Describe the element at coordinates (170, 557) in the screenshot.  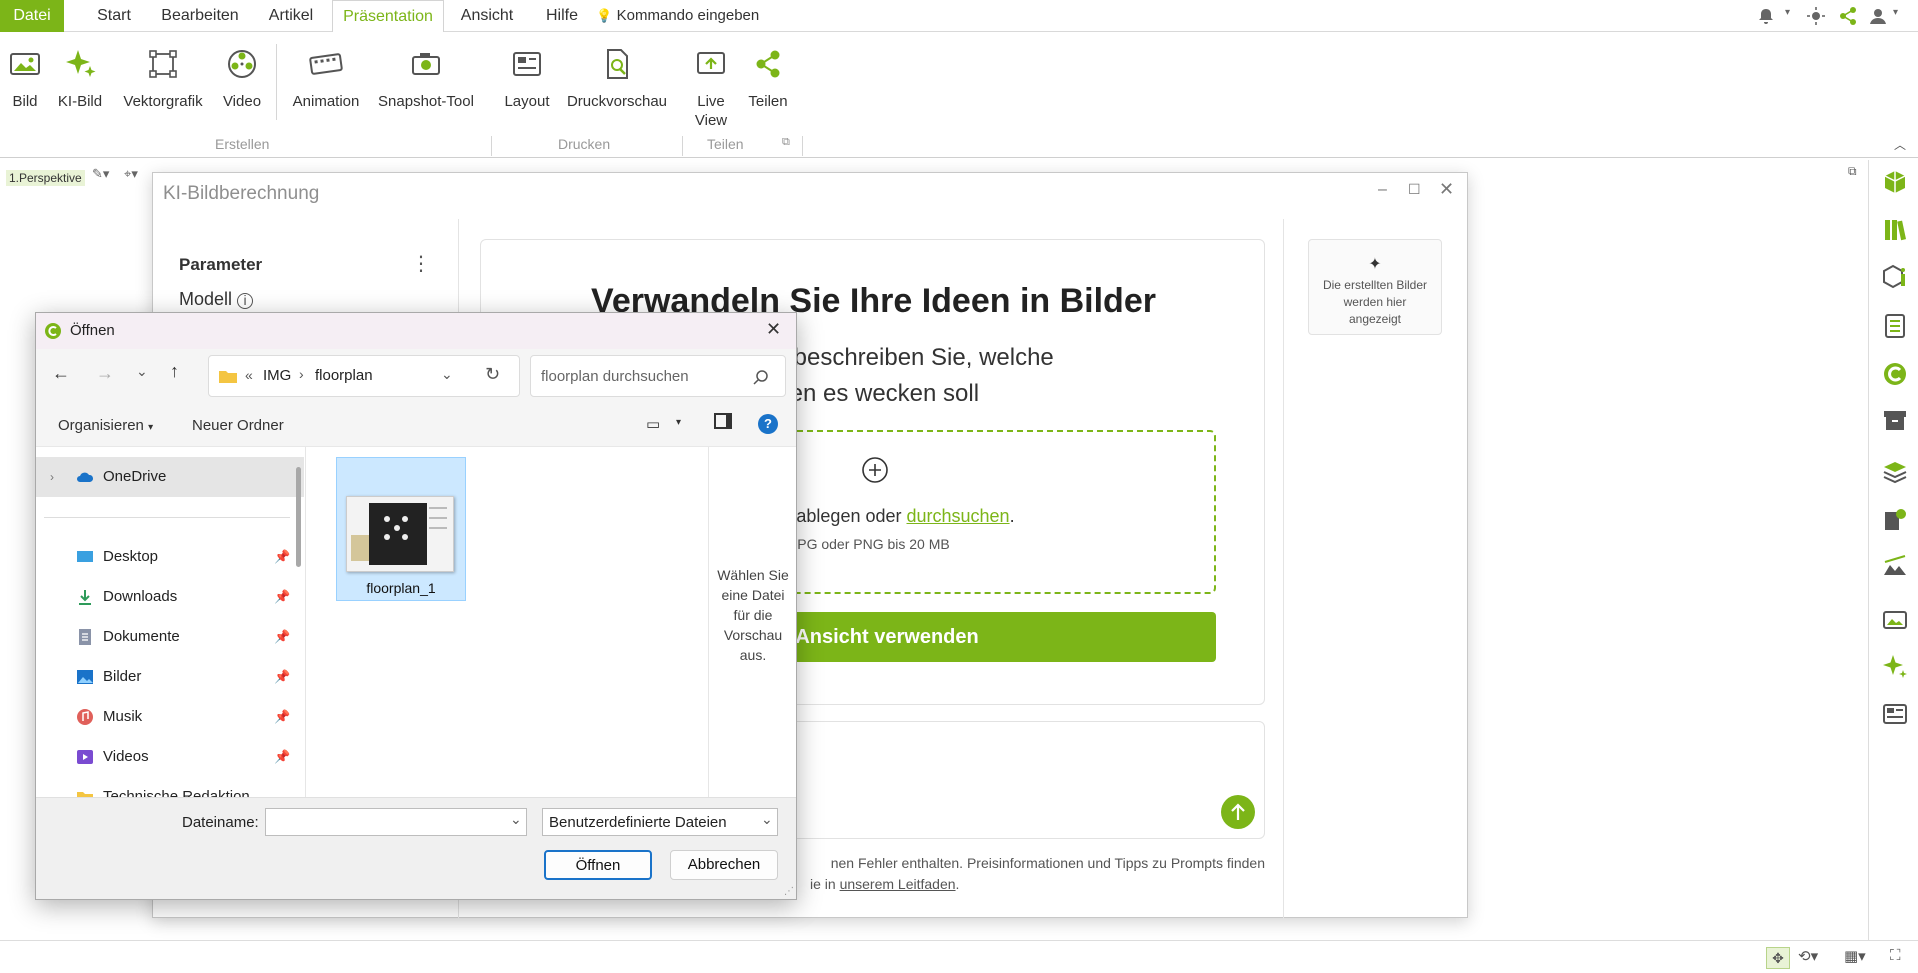
I see `nav-desktop: Desktop 📌` at that location.